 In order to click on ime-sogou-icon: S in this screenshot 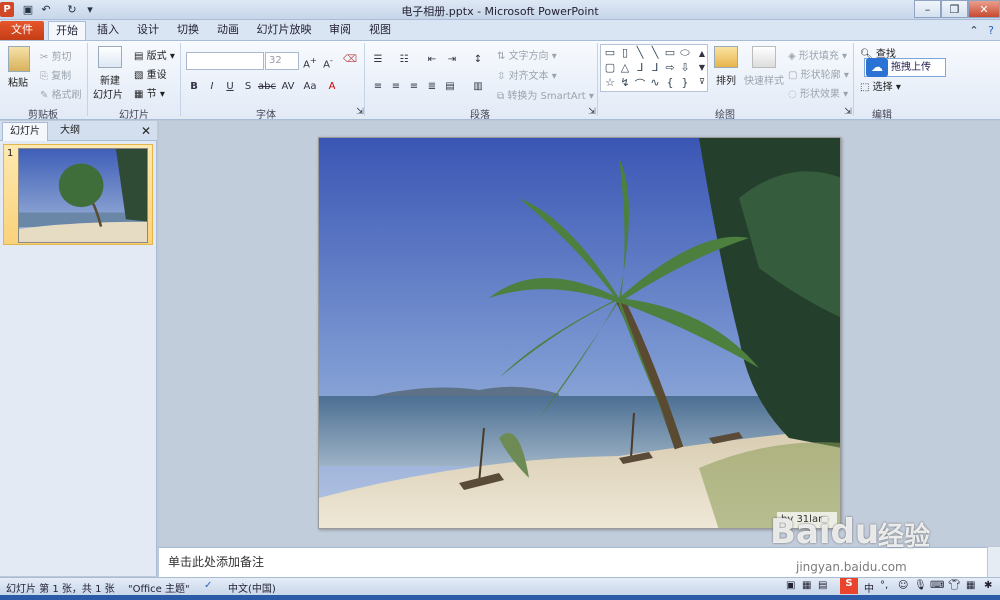, I will do `click(849, 586)`.